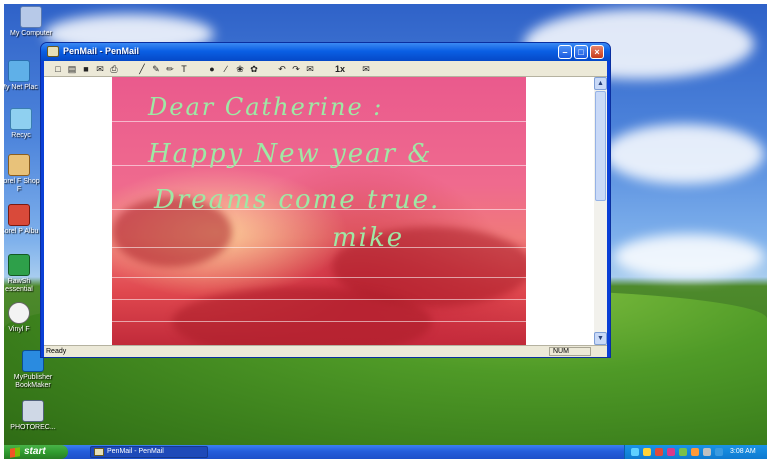 This screenshot has width=770, height=462. I want to click on close-button: ×, so click(597, 52).